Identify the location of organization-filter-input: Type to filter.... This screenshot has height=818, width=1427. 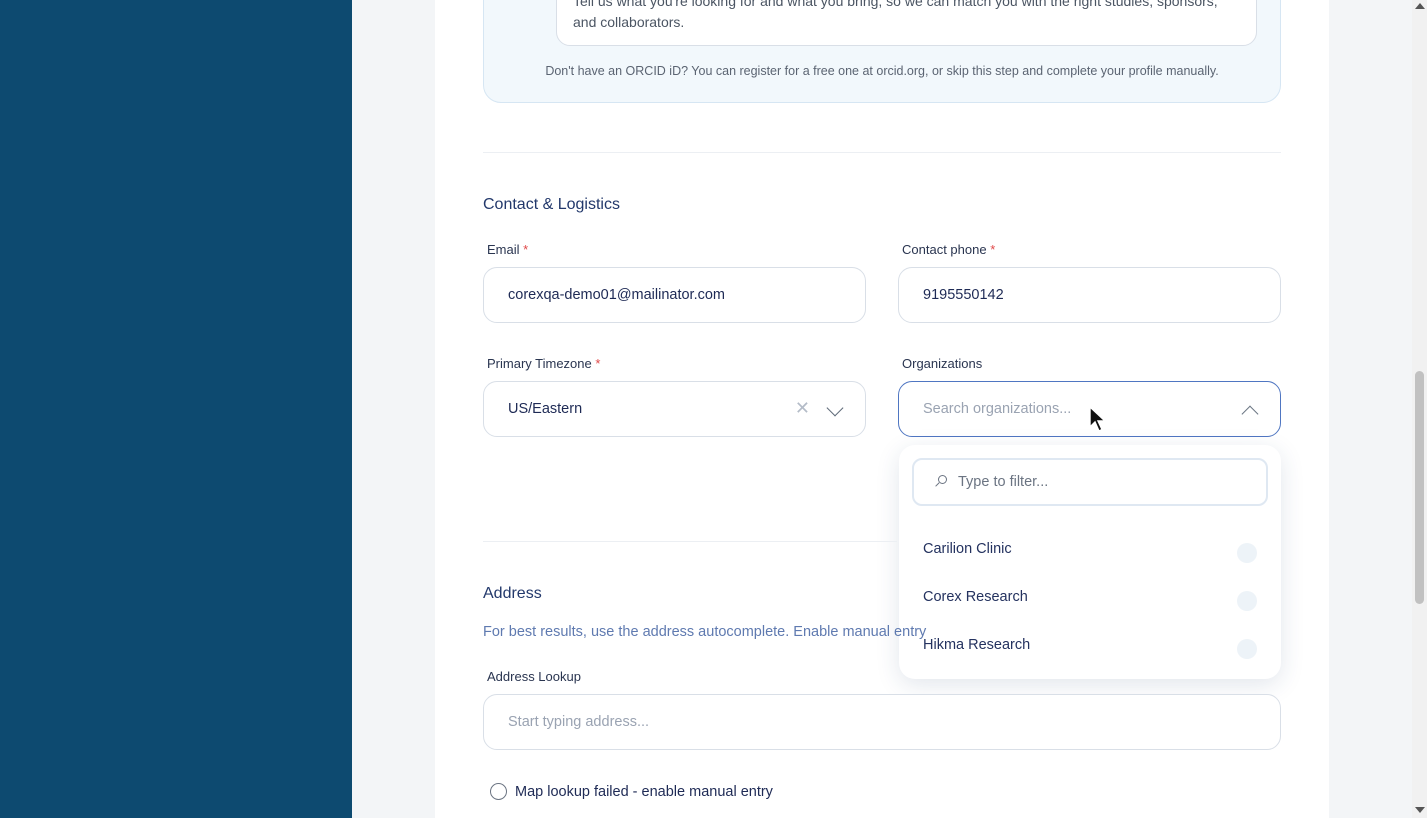
(1090, 482).